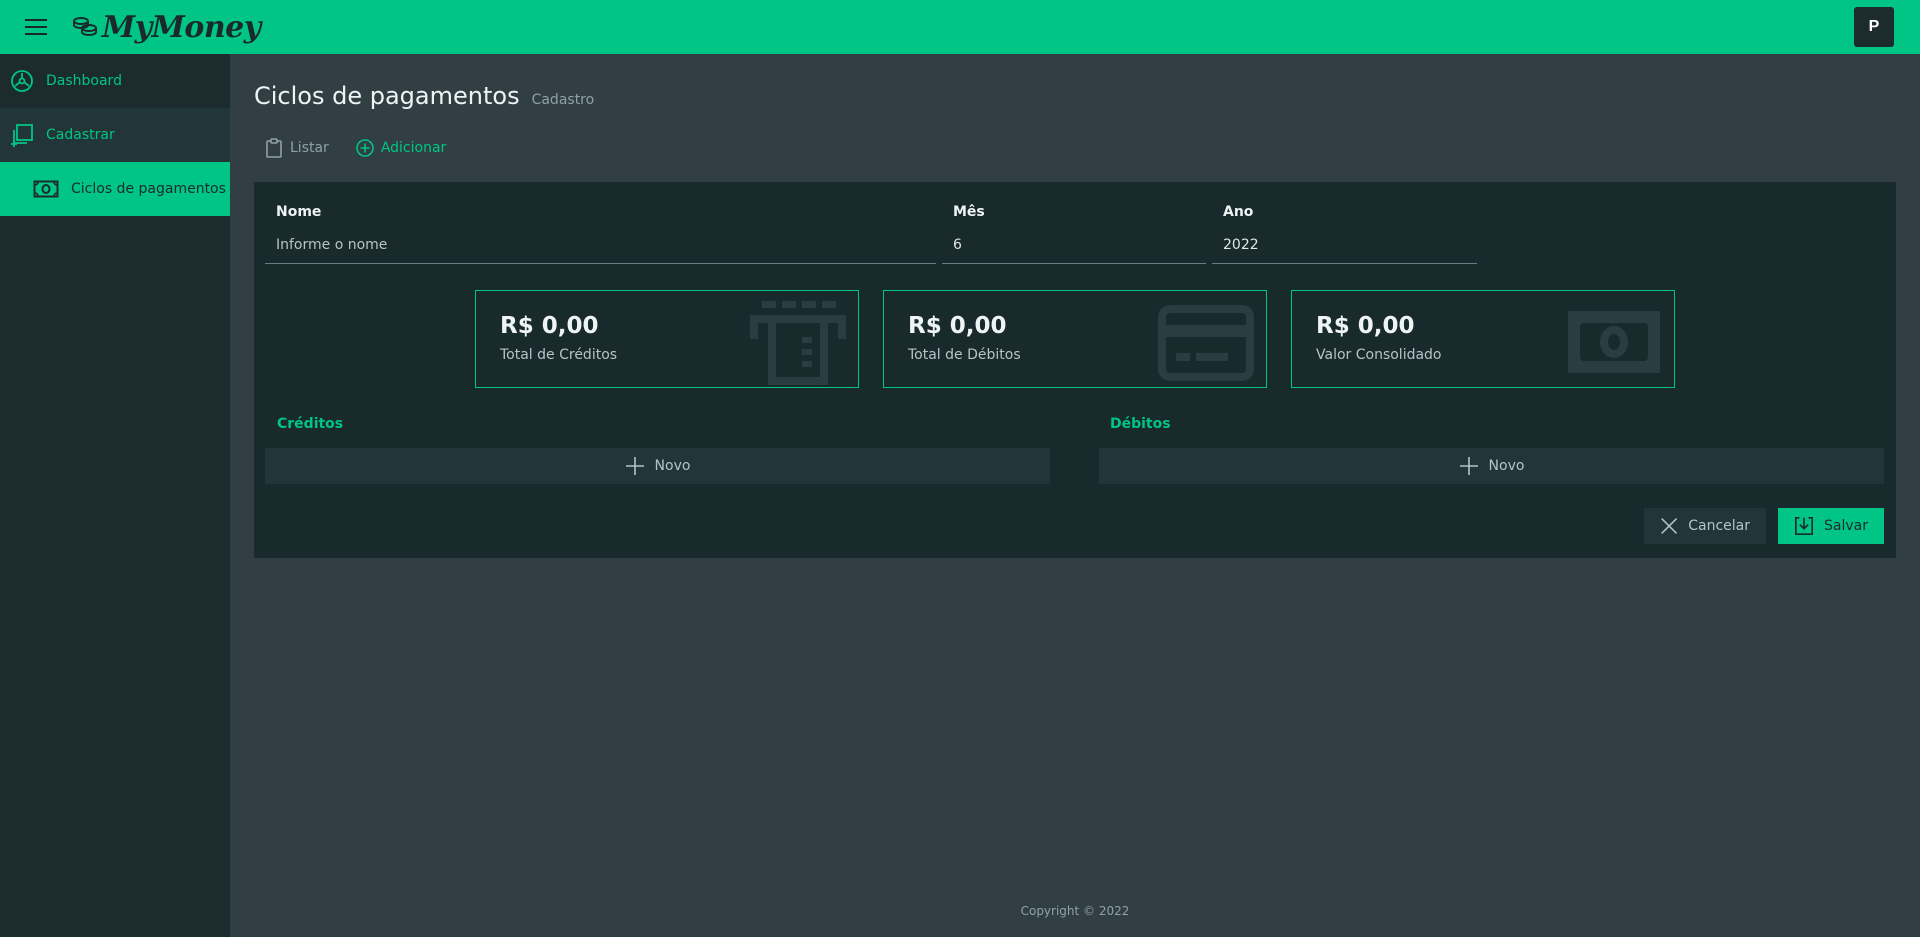  What do you see at coordinates (22, 135) in the screenshot?
I see `add-copy-icon` at bounding box center [22, 135].